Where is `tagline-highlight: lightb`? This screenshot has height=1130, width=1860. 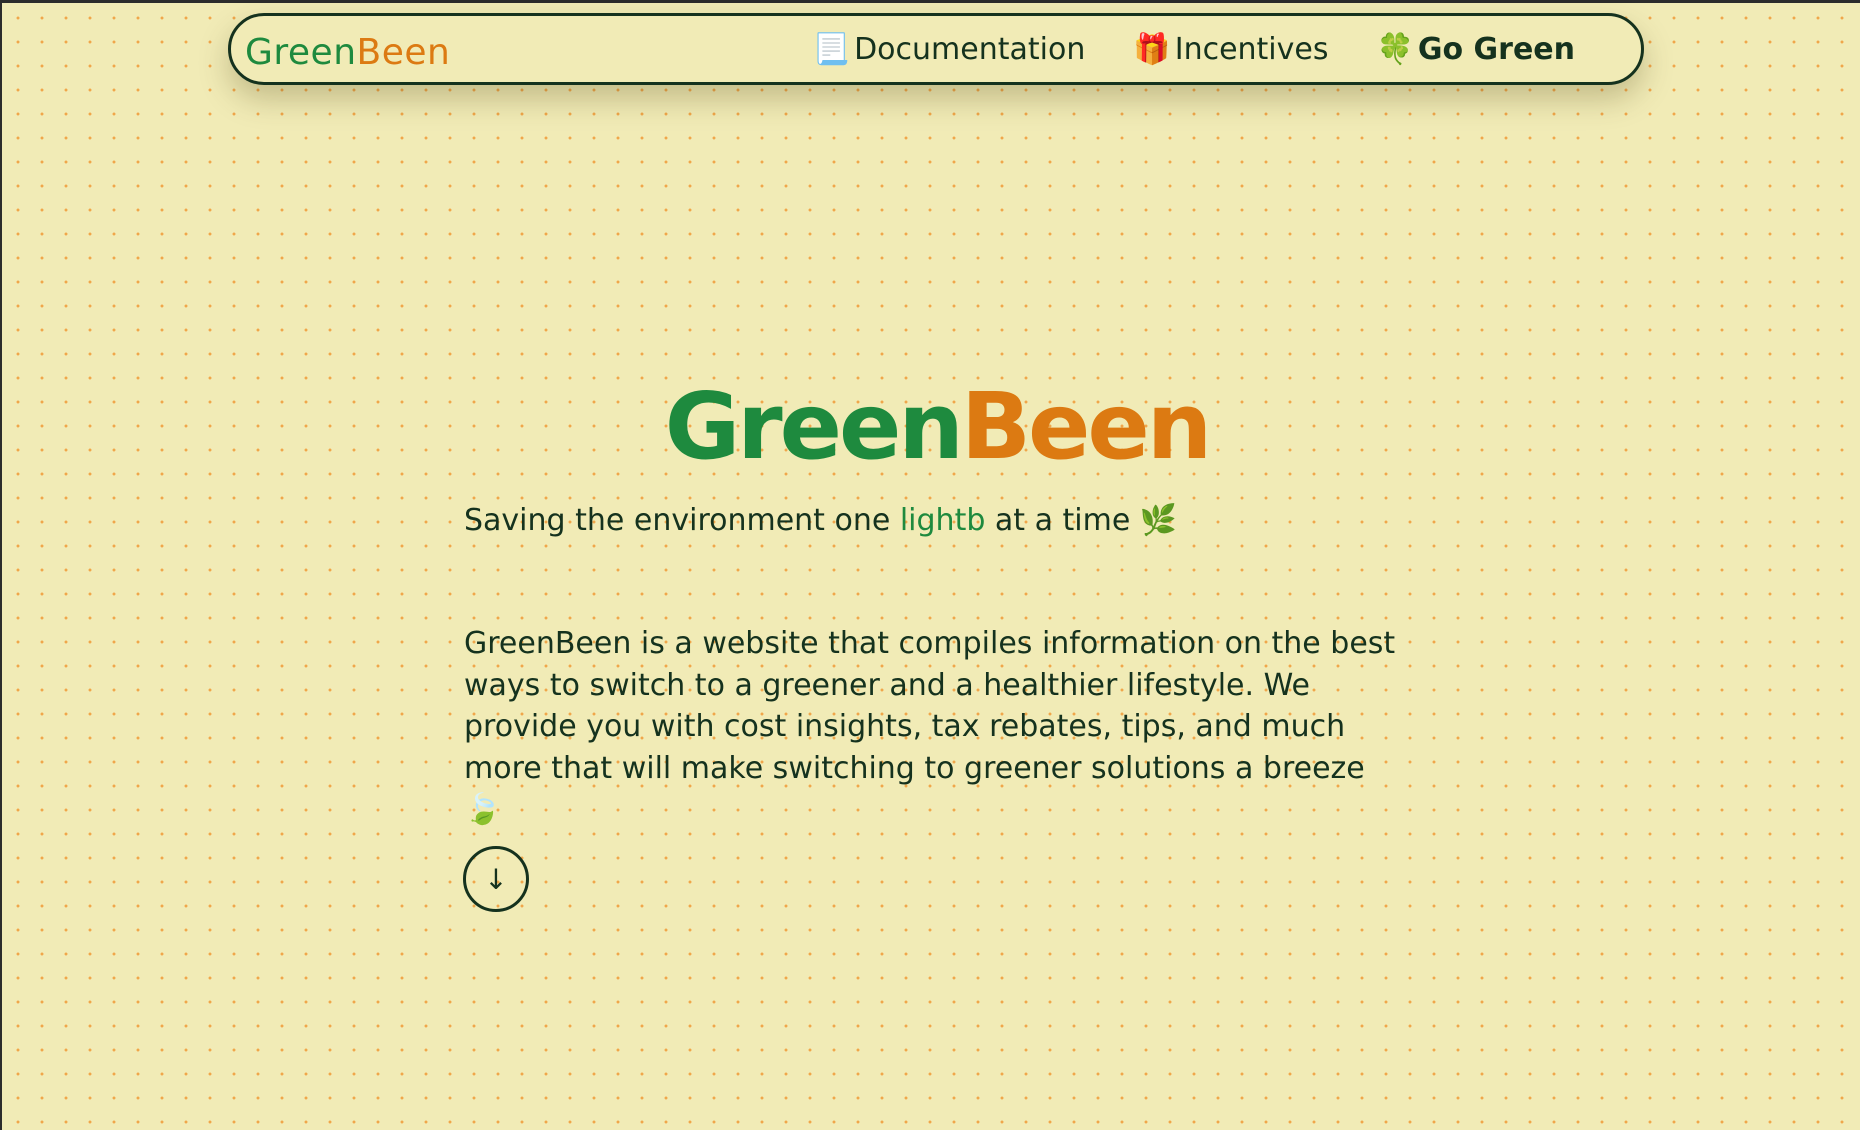 tagline-highlight: lightb is located at coordinates (942, 520).